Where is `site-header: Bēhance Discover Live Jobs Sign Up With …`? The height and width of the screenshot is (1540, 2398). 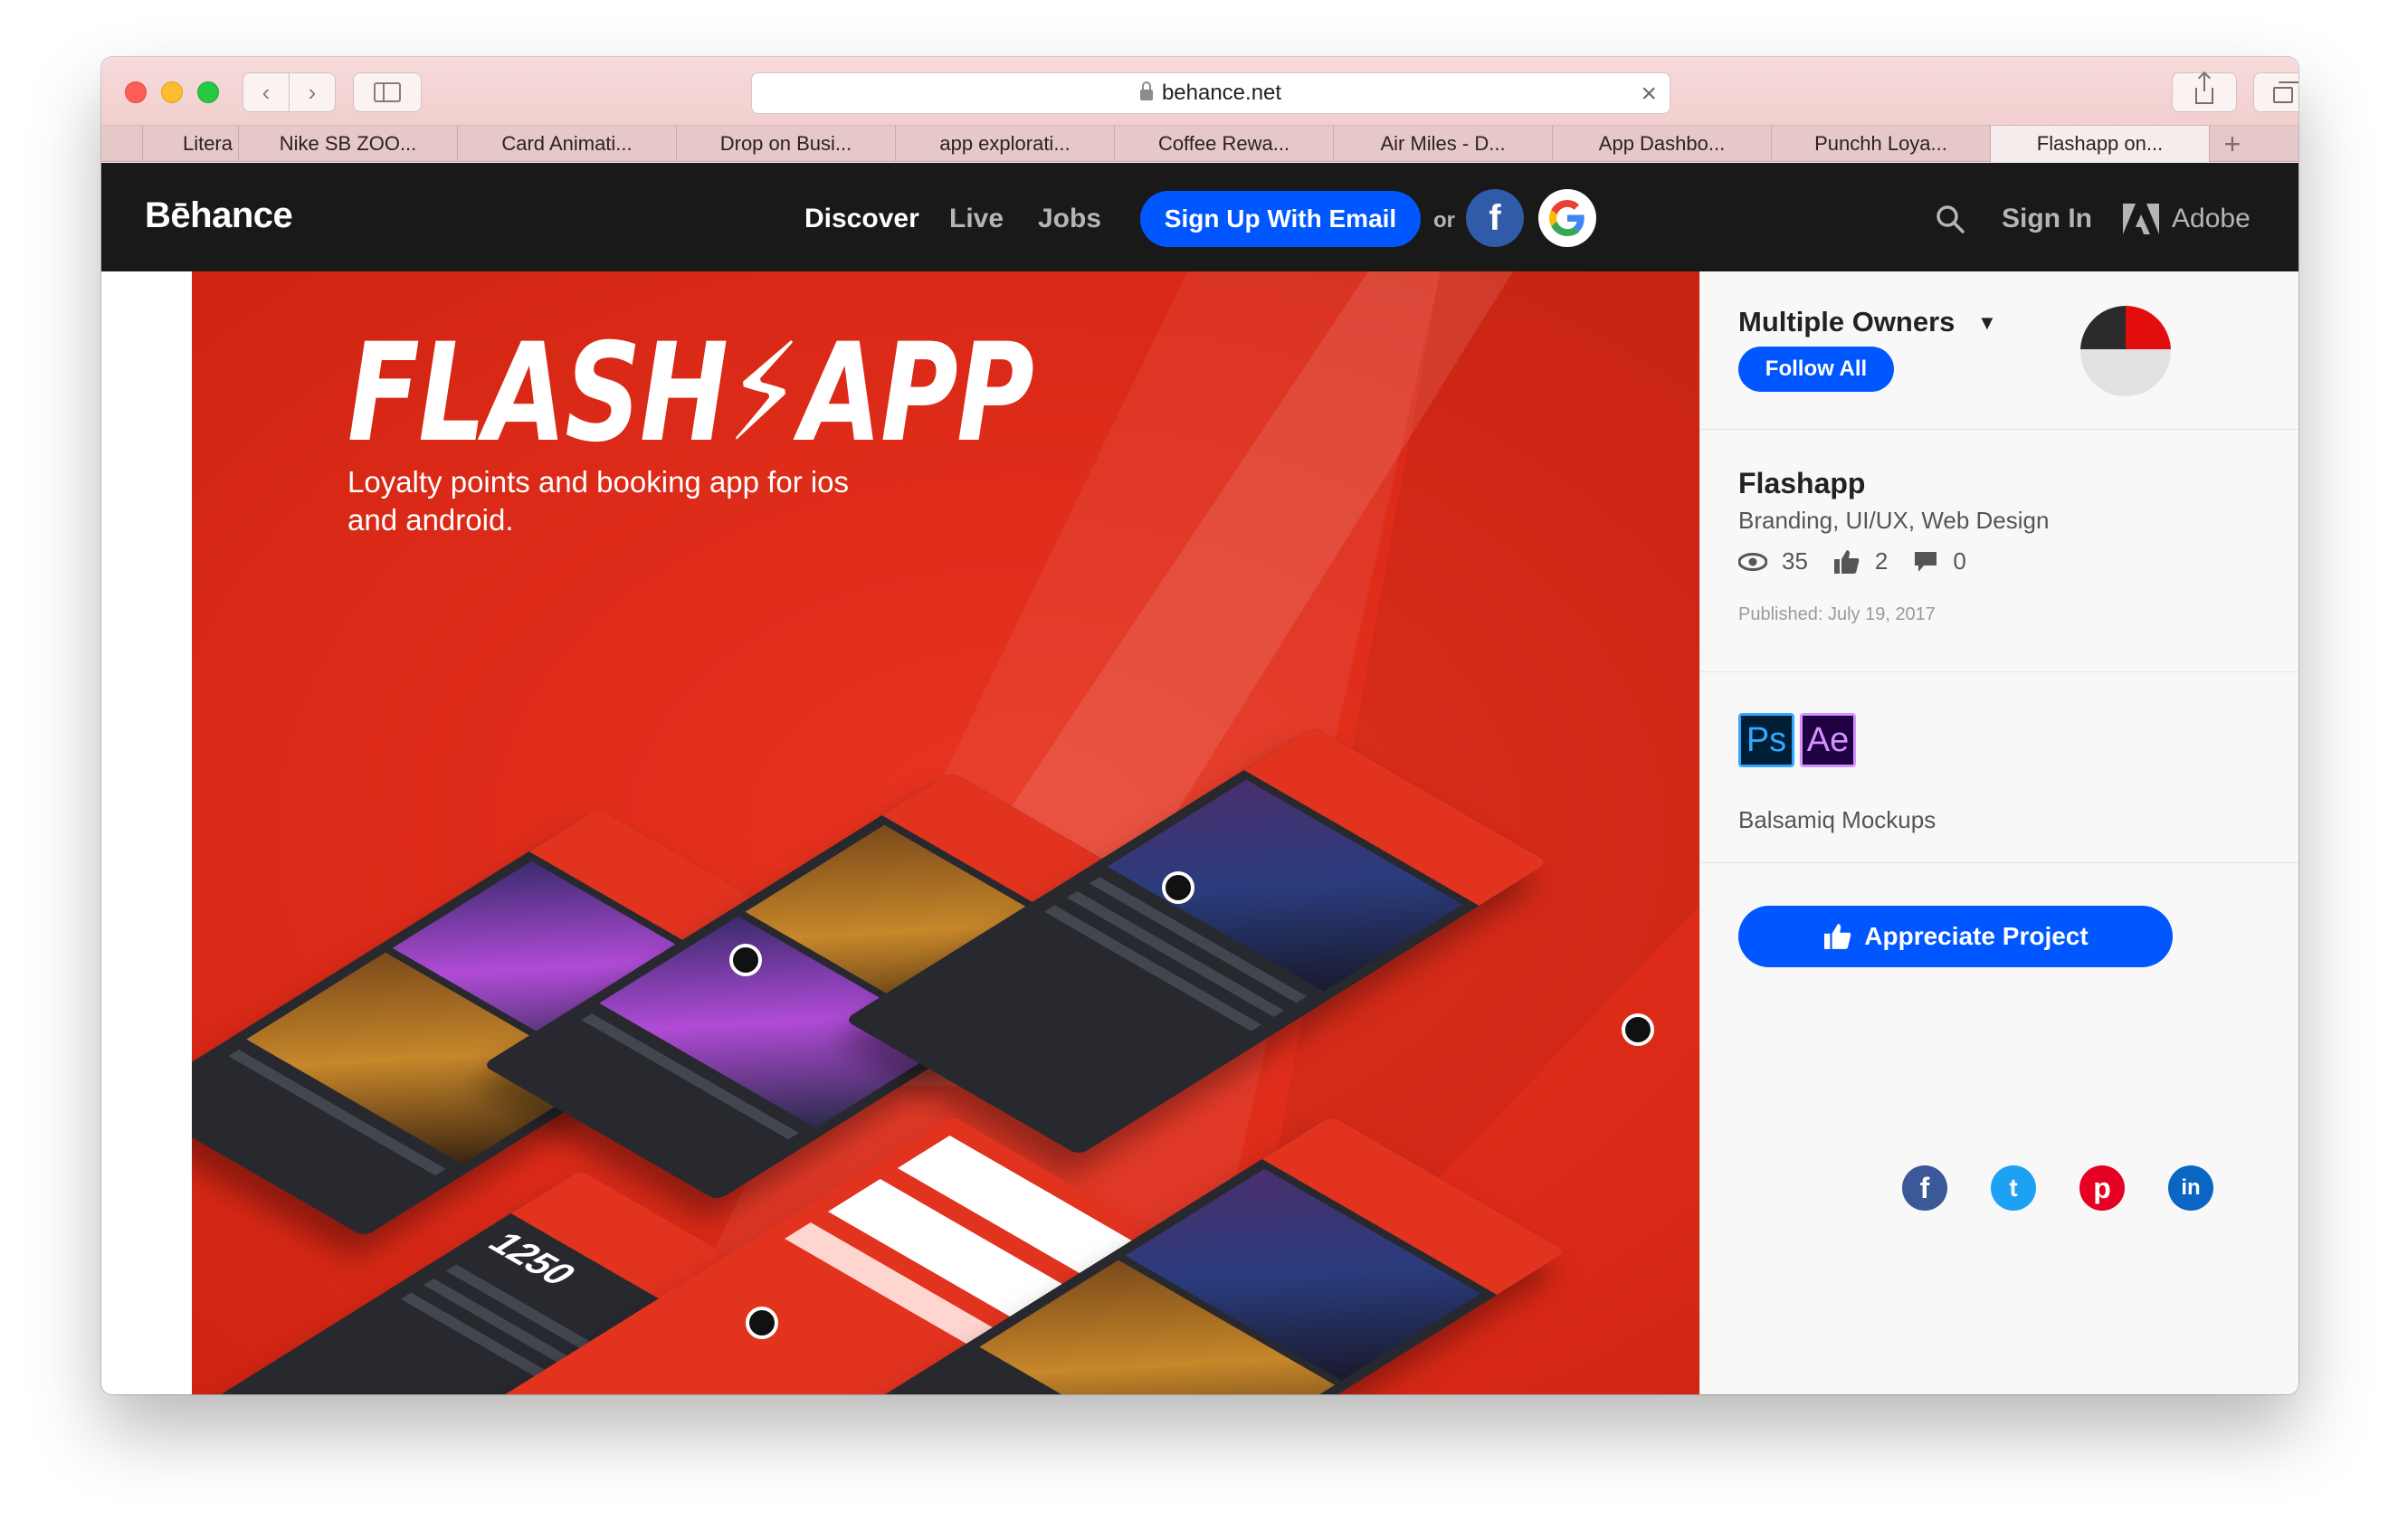 site-header: Bēhance Discover Live Jobs Sign Up With … is located at coordinates (1199, 217).